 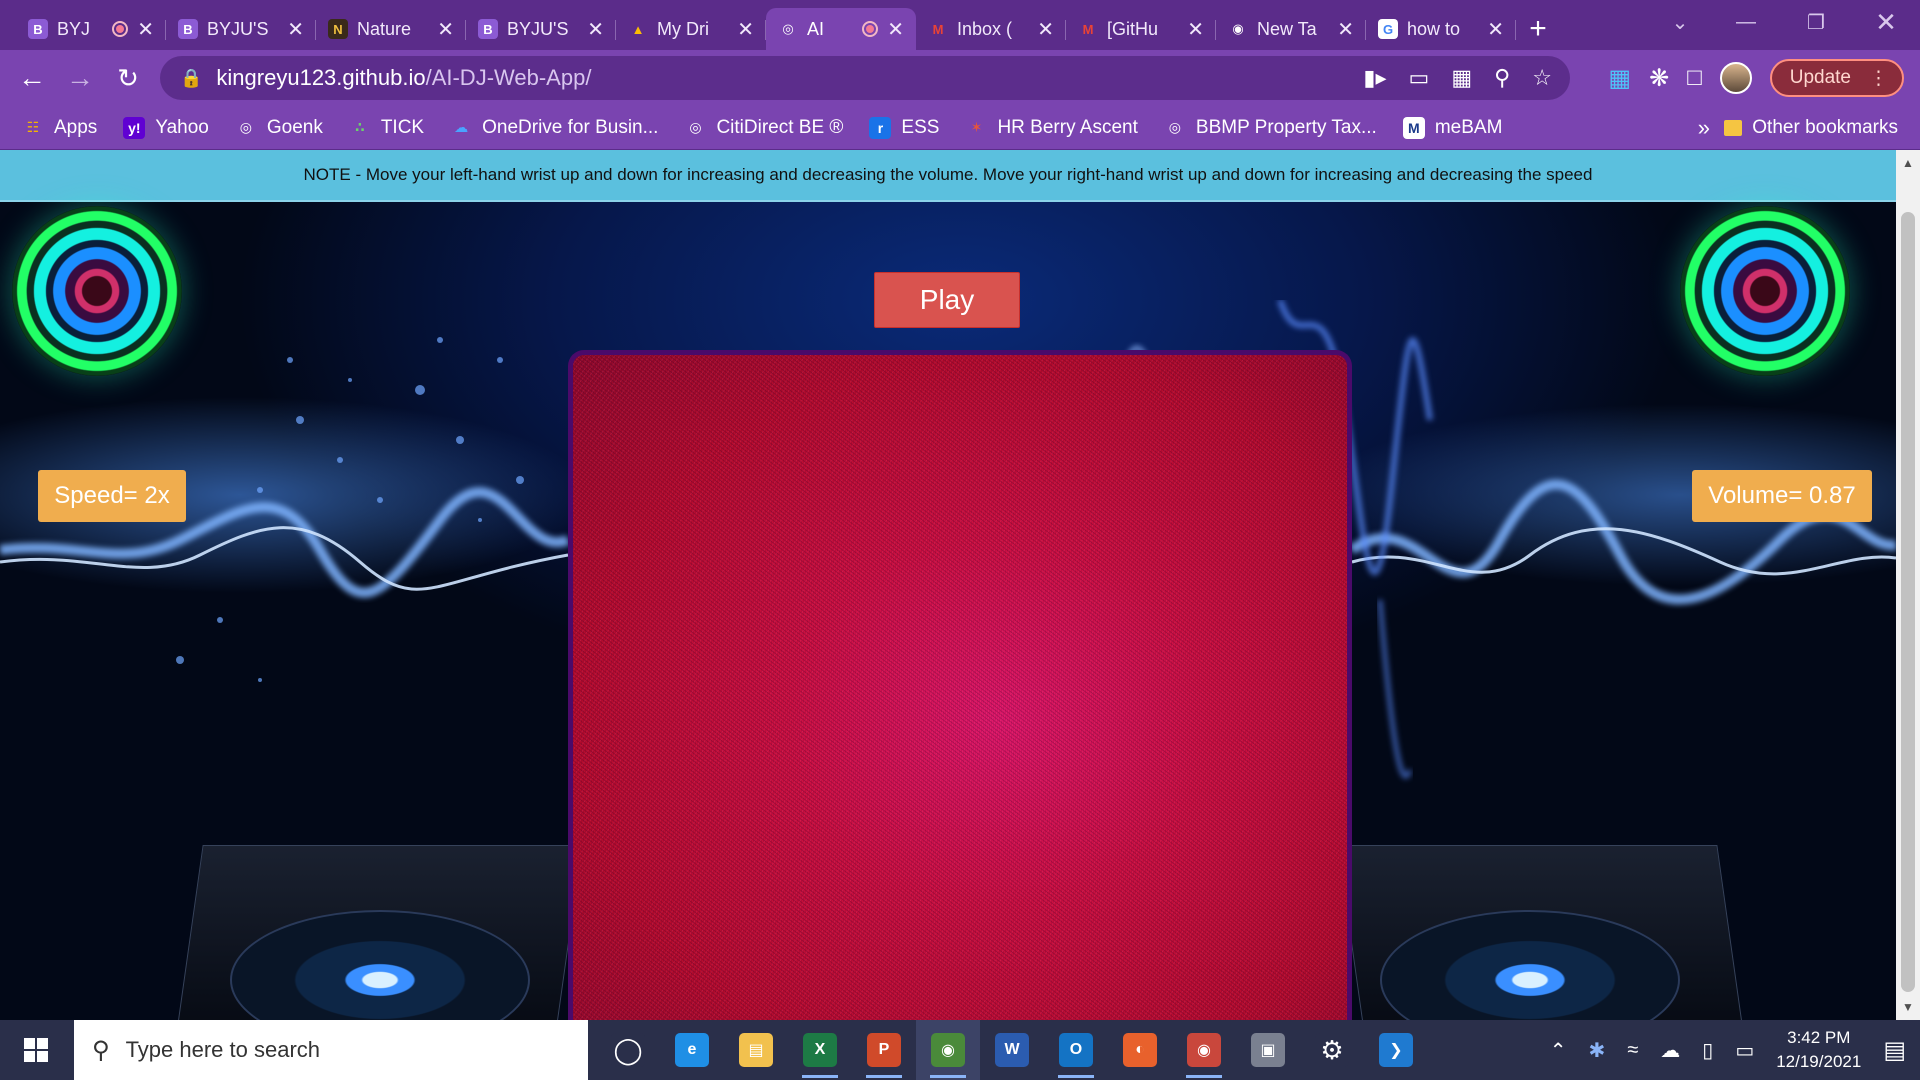 I want to click on taskbar-search: ⚲ Type here to search, so click(x=331, y=1050).